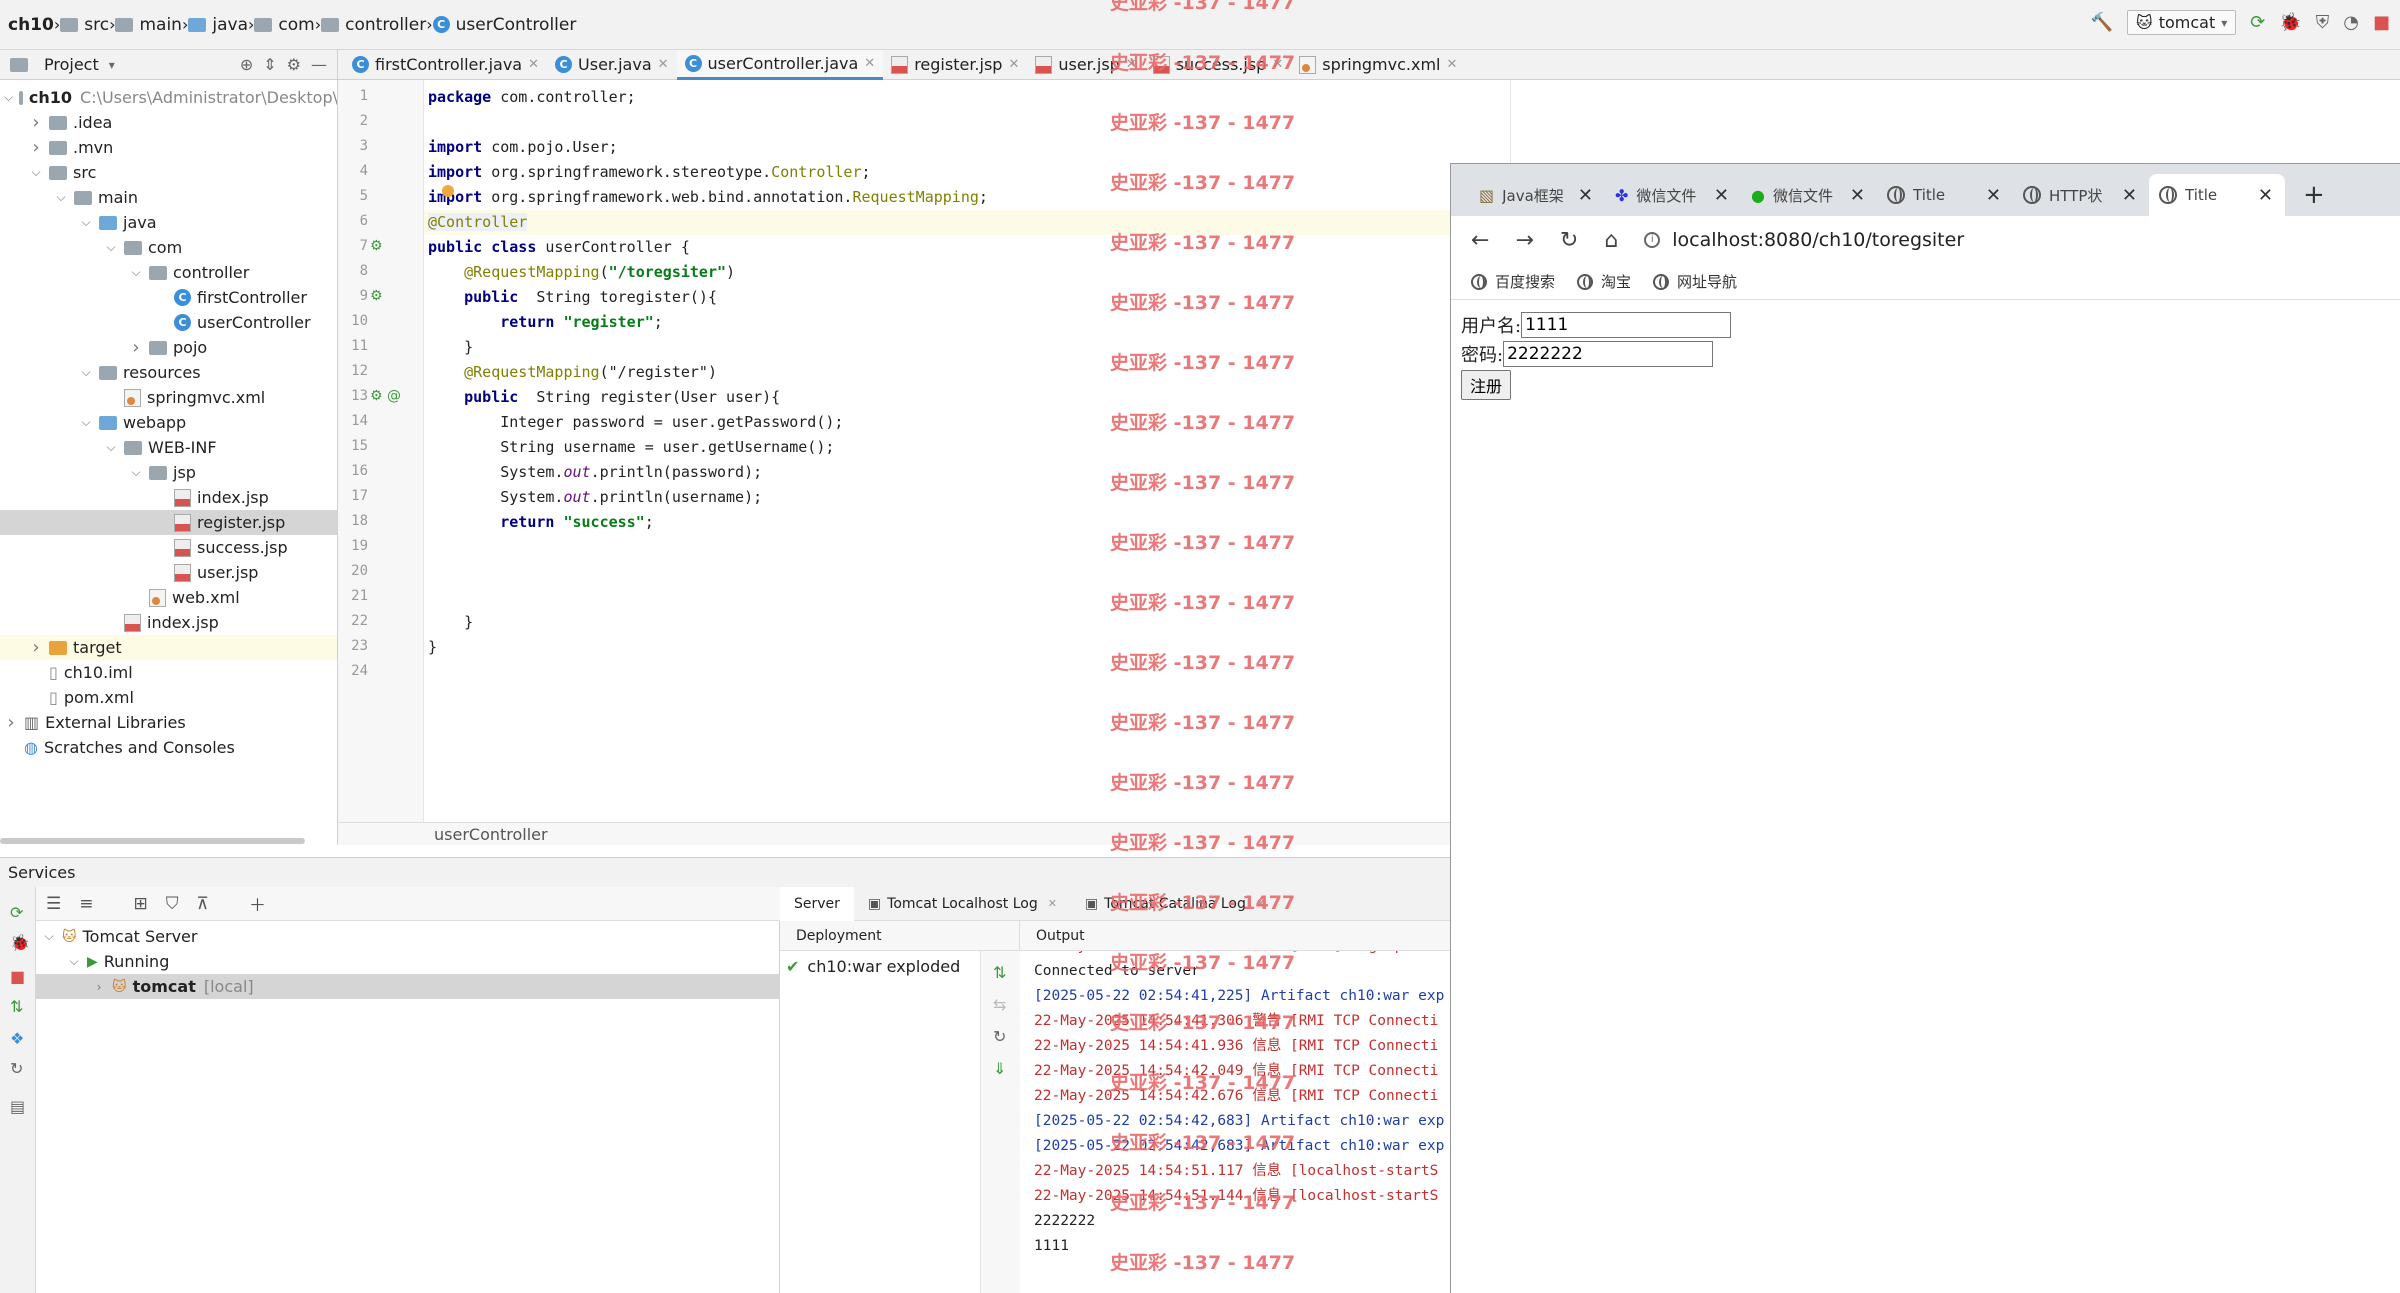 The image size is (2400, 1293). What do you see at coordinates (168, 572) in the screenshot?
I see `tree-item: user.jsp` at bounding box center [168, 572].